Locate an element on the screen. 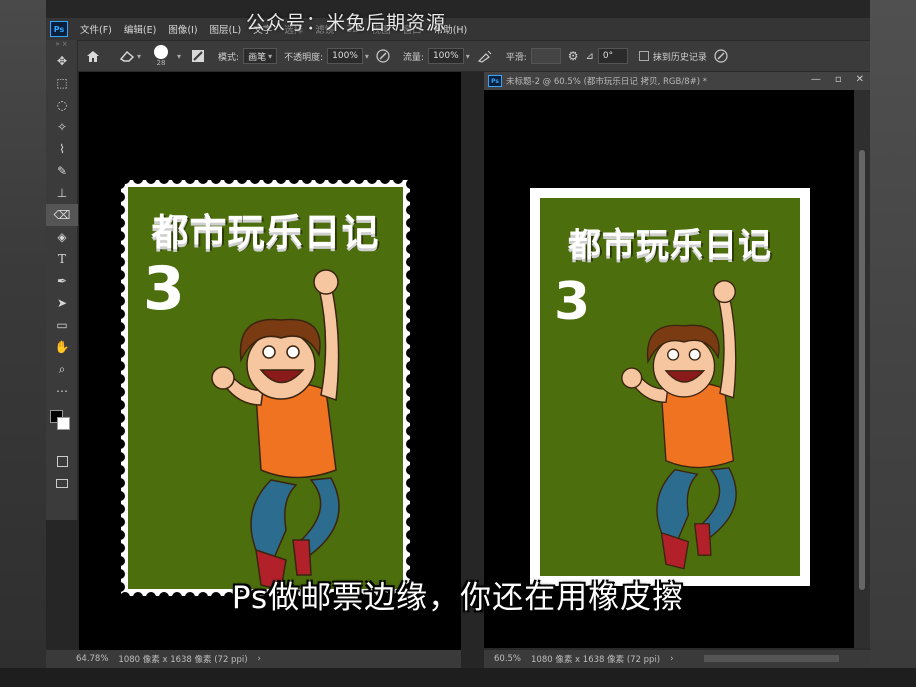 Image resolution: width=916 pixels, height=687 pixels. video-subtitle: Ps做邮票边缘，你还在用橡皮擦 is located at coordinates (458, 598).